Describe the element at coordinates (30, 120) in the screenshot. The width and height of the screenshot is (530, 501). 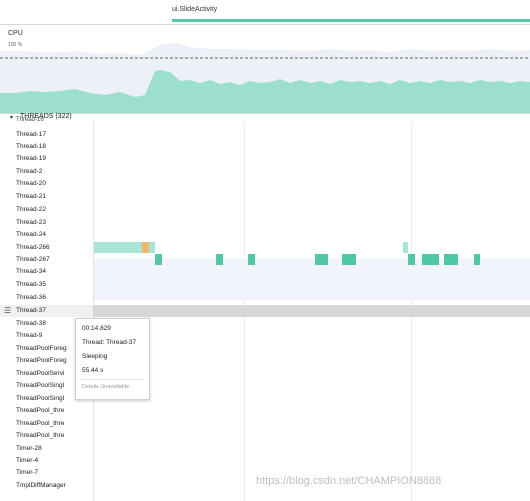
I see `thread-label: Thread-16` at that location.